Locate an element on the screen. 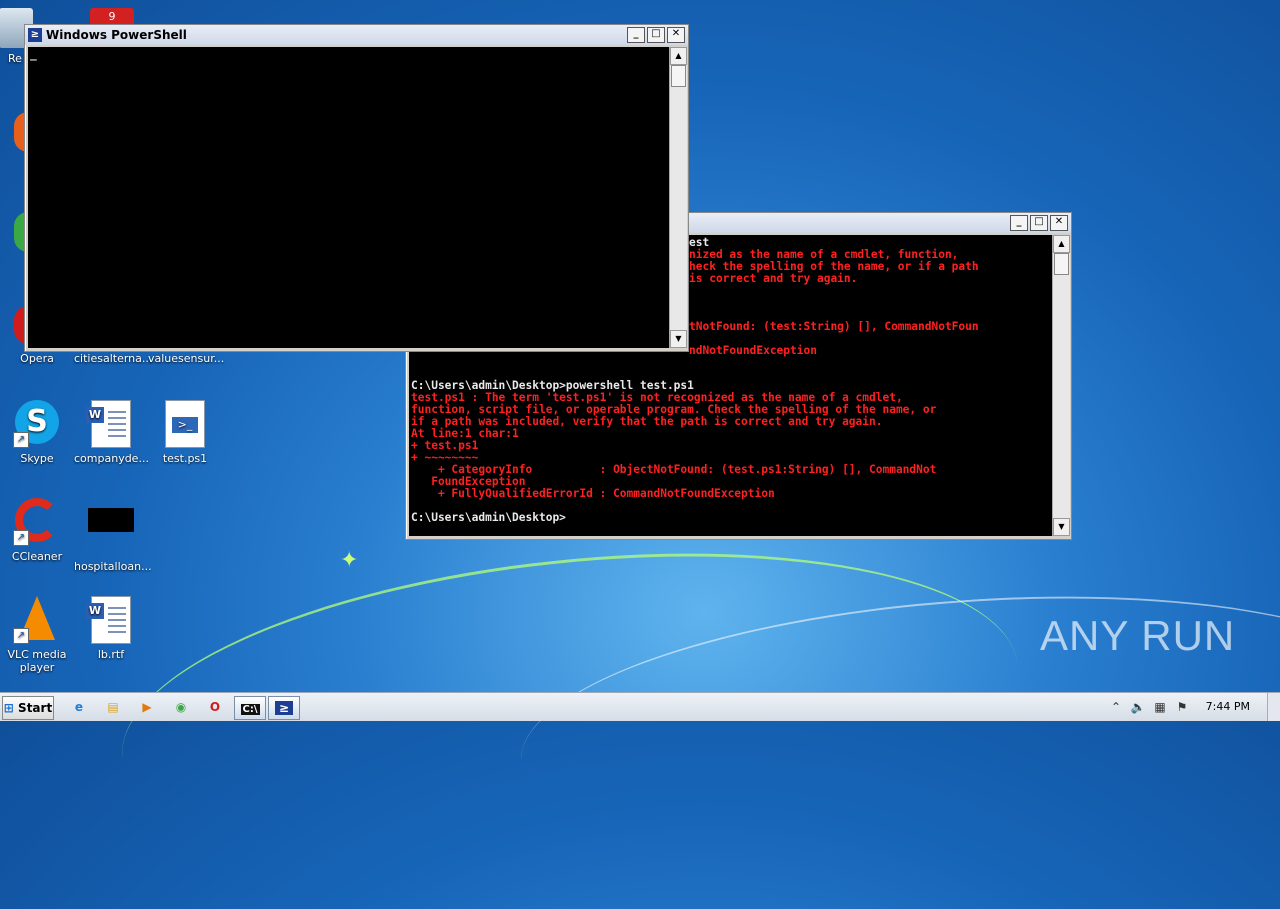 The image size is (1280, 909). desktop-icon-ccleaner: ↗ CCleaner is located at coordinates (37, 530).